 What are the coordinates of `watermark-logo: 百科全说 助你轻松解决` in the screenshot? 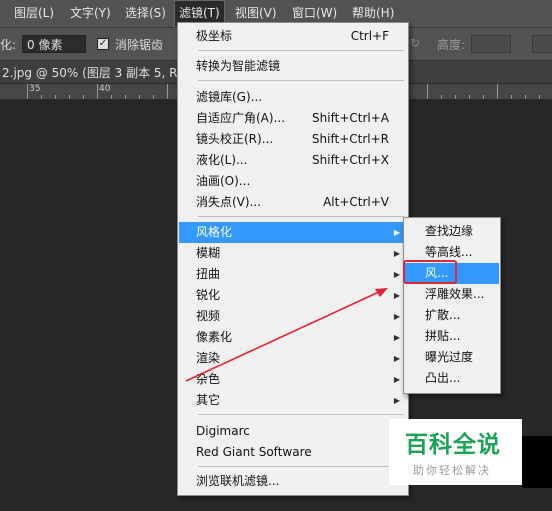 It's located at (455, 452).